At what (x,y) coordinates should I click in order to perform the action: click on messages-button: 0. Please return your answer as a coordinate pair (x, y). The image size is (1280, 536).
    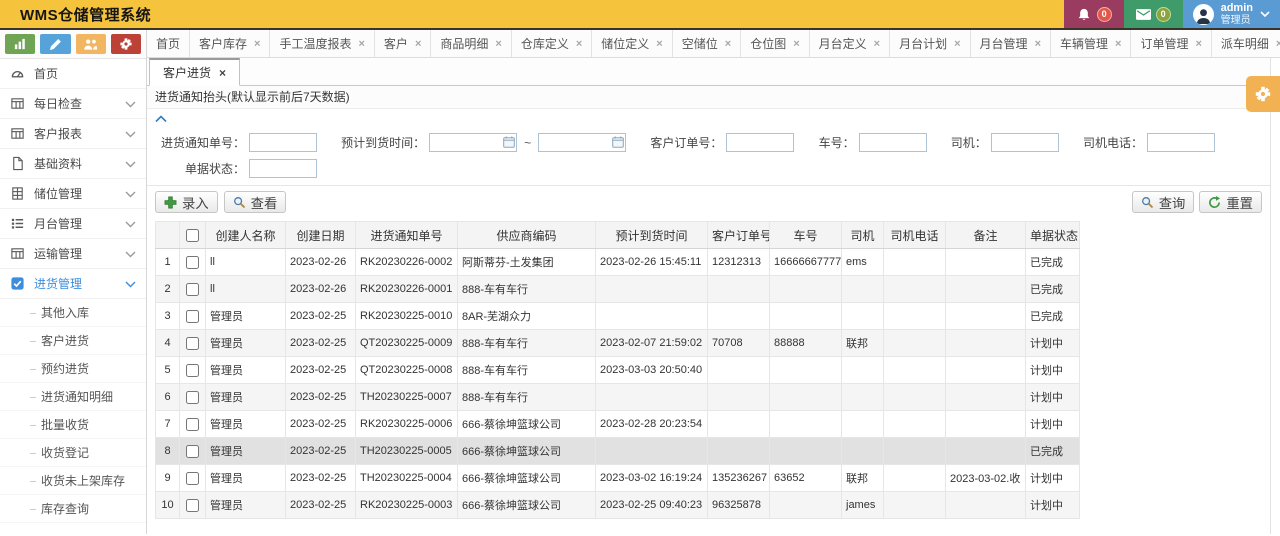
    Looking at the image, I should click on (1153, 14).